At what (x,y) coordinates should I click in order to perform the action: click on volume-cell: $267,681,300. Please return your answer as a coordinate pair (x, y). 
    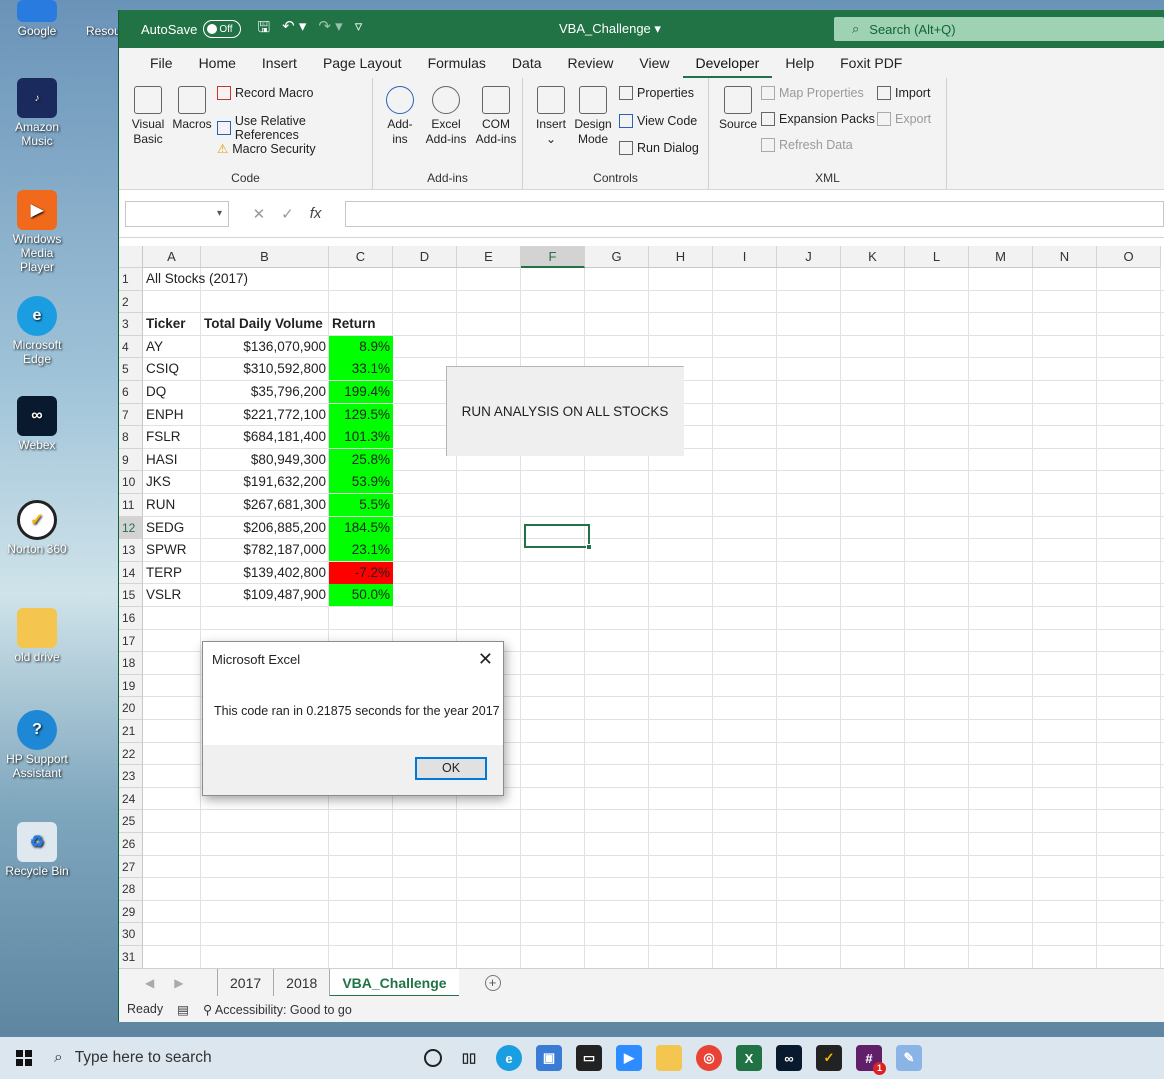
    Looking at the image, I should click on (265, 505).